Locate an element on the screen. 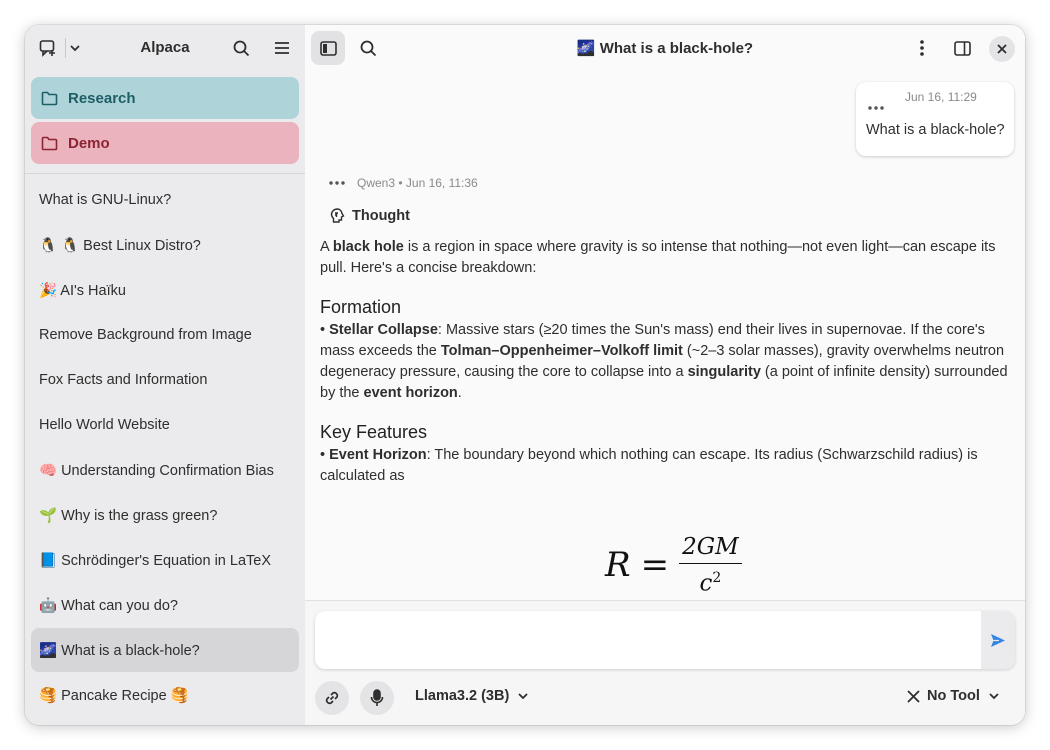 Image resolution: width=1050 pixels, height=750 pixels. toggle-sidebar-button is located at coordinates (328, 48).